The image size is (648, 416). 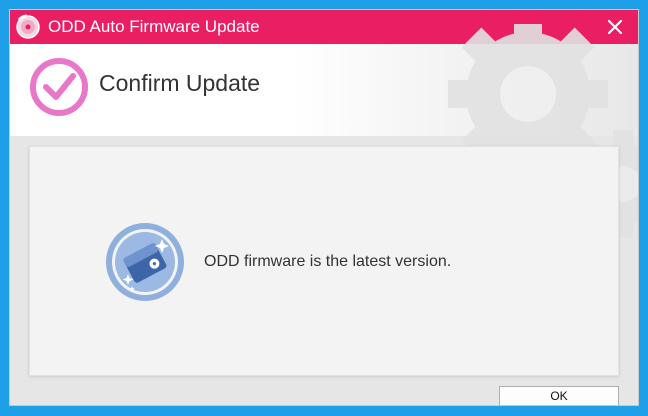 I want to click on status-message: ODD firmware is the latest version., so click(x=328, y=261).